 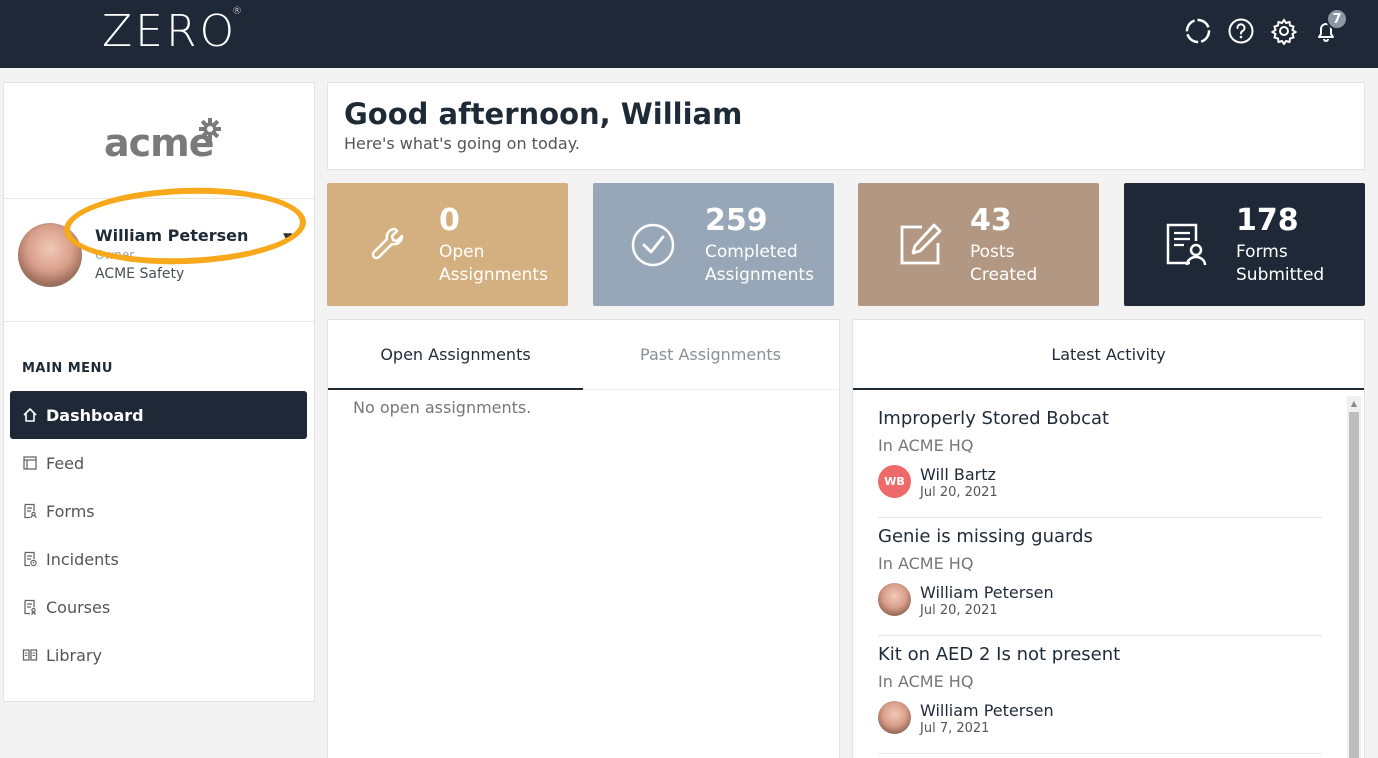 What do you see at coordinates (958, 474) in the screenshot?
I see `activity-user: Will Bartz` at bounding box center [958, 474].